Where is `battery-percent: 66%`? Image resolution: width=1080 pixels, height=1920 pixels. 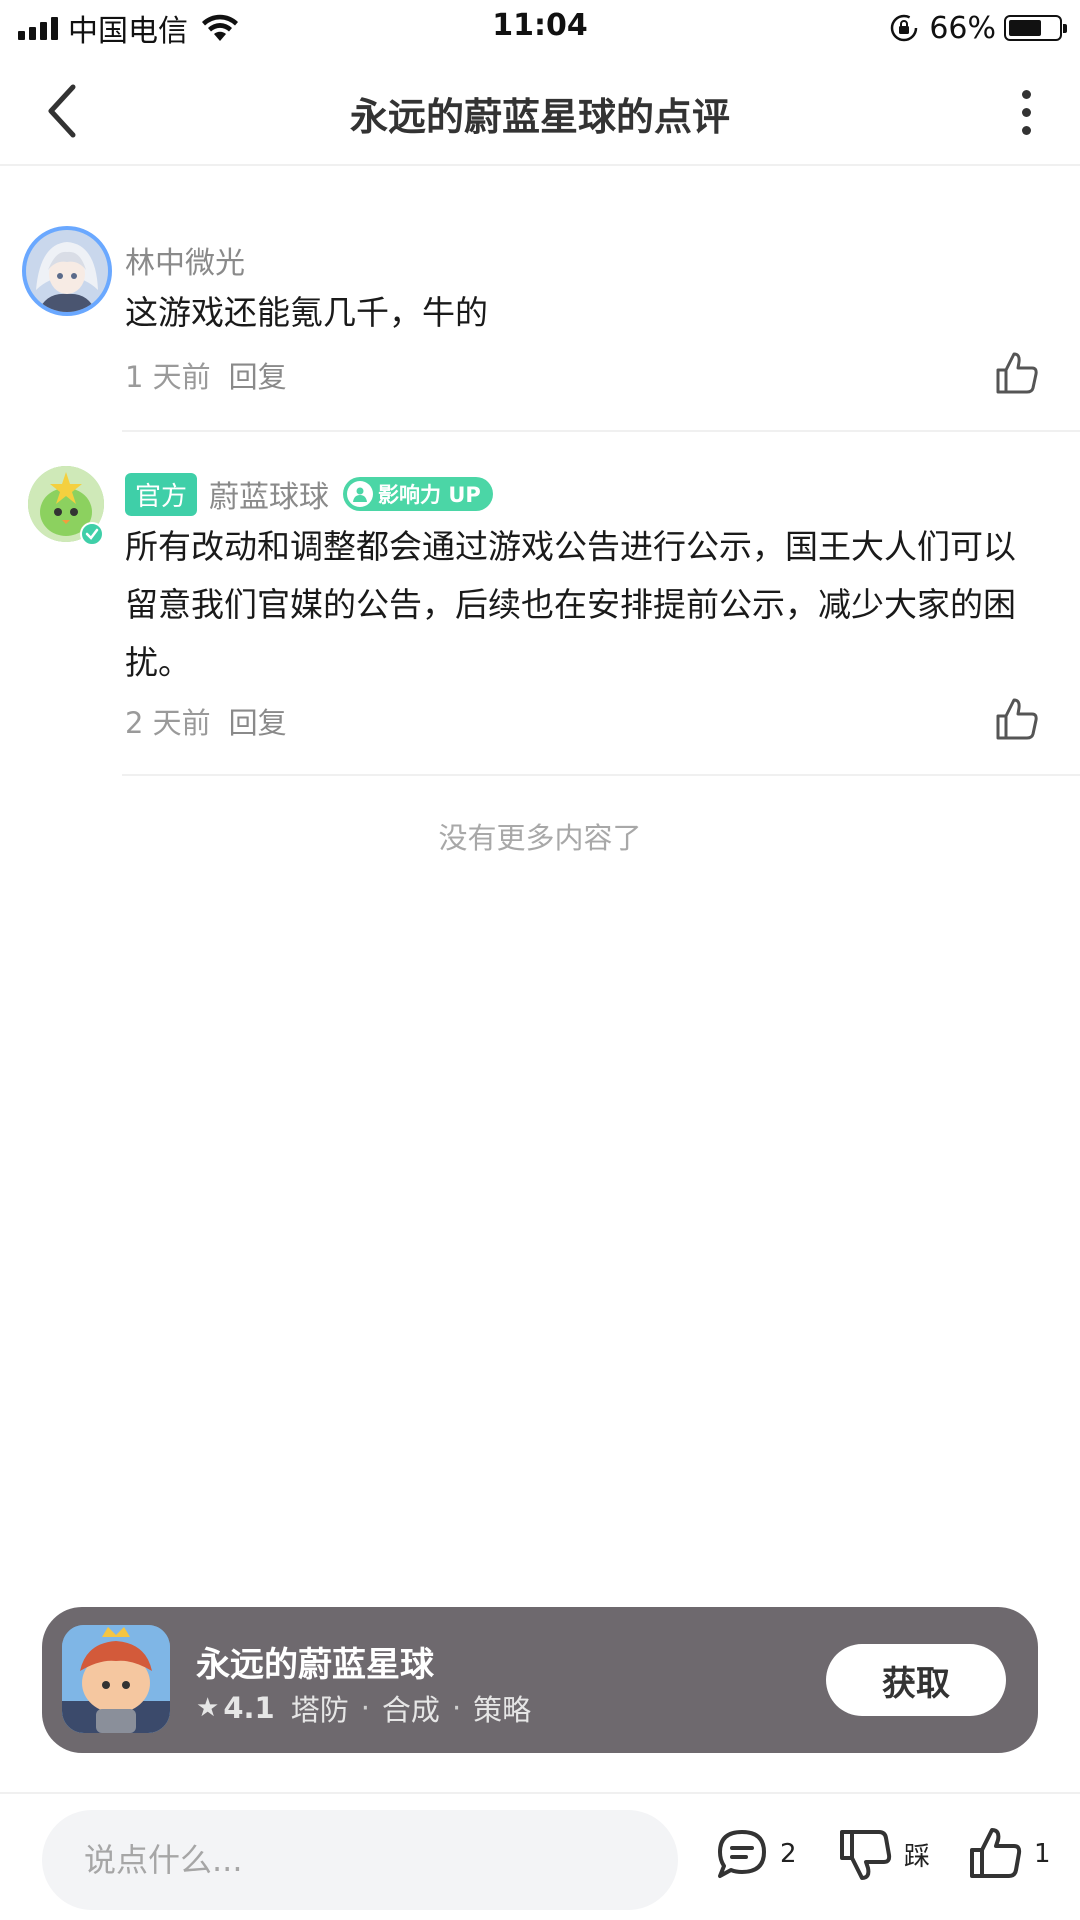
battery-percent: 66% is located at coordinates (962, 28).